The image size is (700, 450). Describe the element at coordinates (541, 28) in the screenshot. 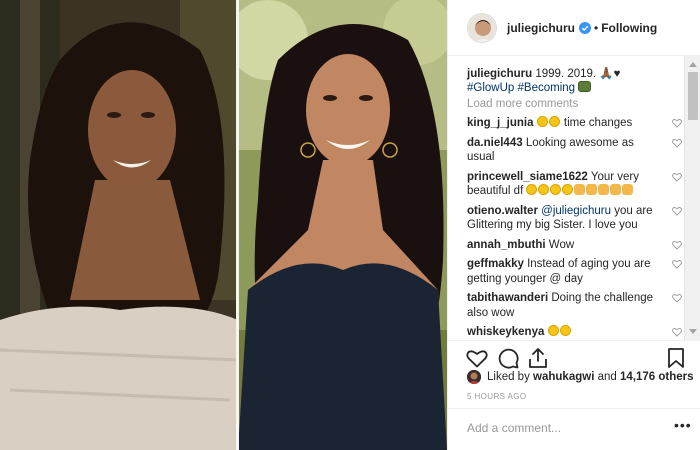

I see `author-username: juliegichuru` at that location.